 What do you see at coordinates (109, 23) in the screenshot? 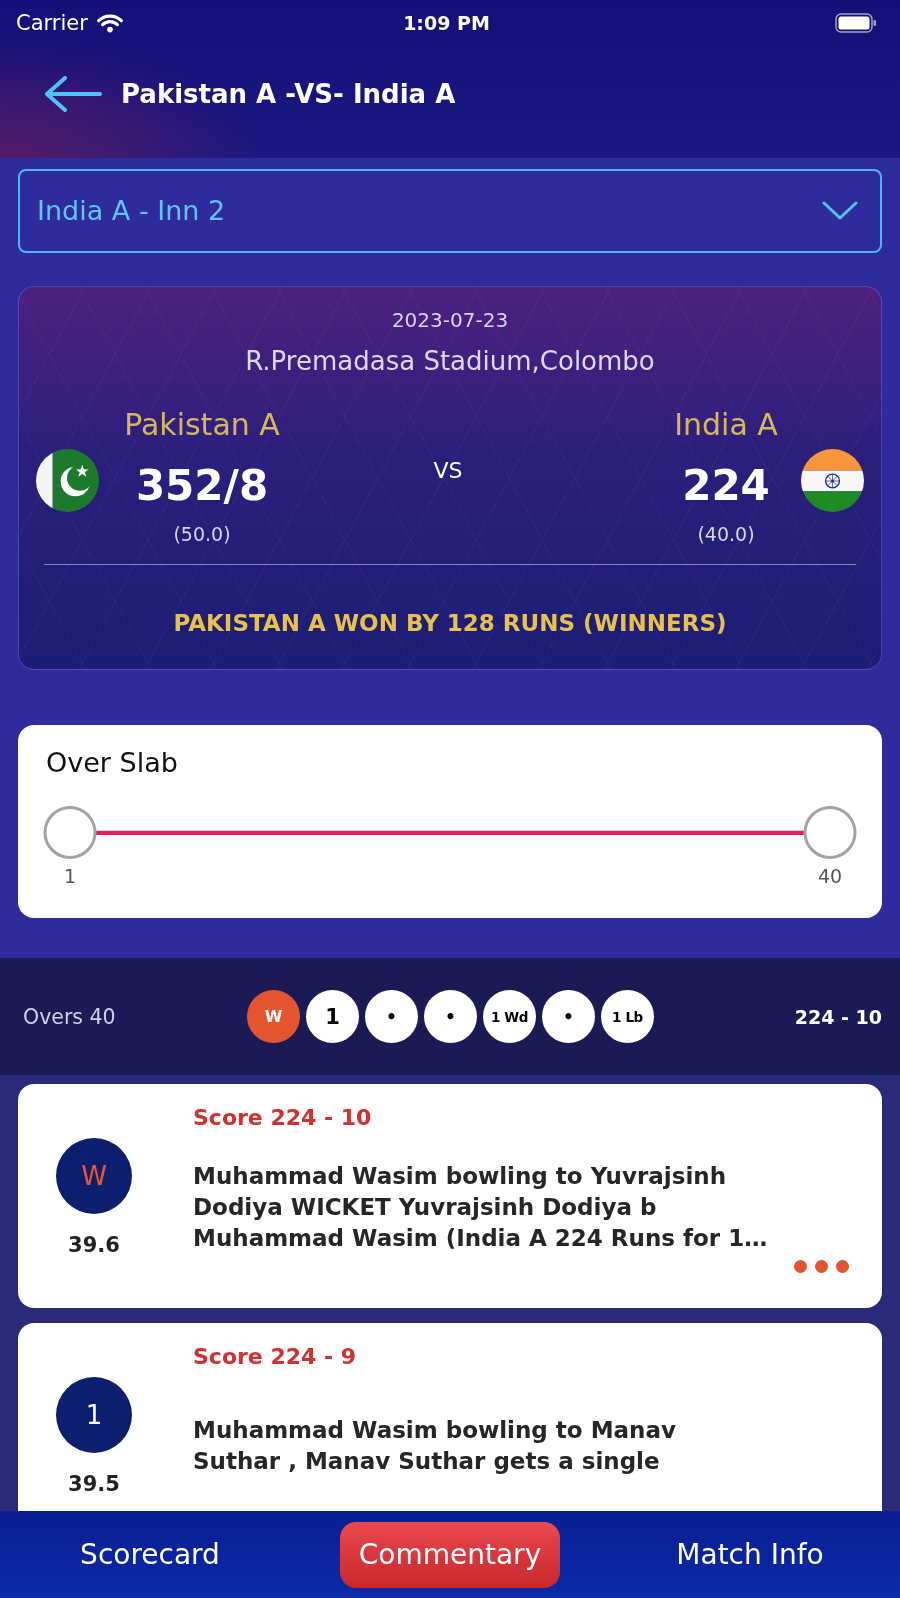
I see `wifi-icon` at bounding box center [109, 23].